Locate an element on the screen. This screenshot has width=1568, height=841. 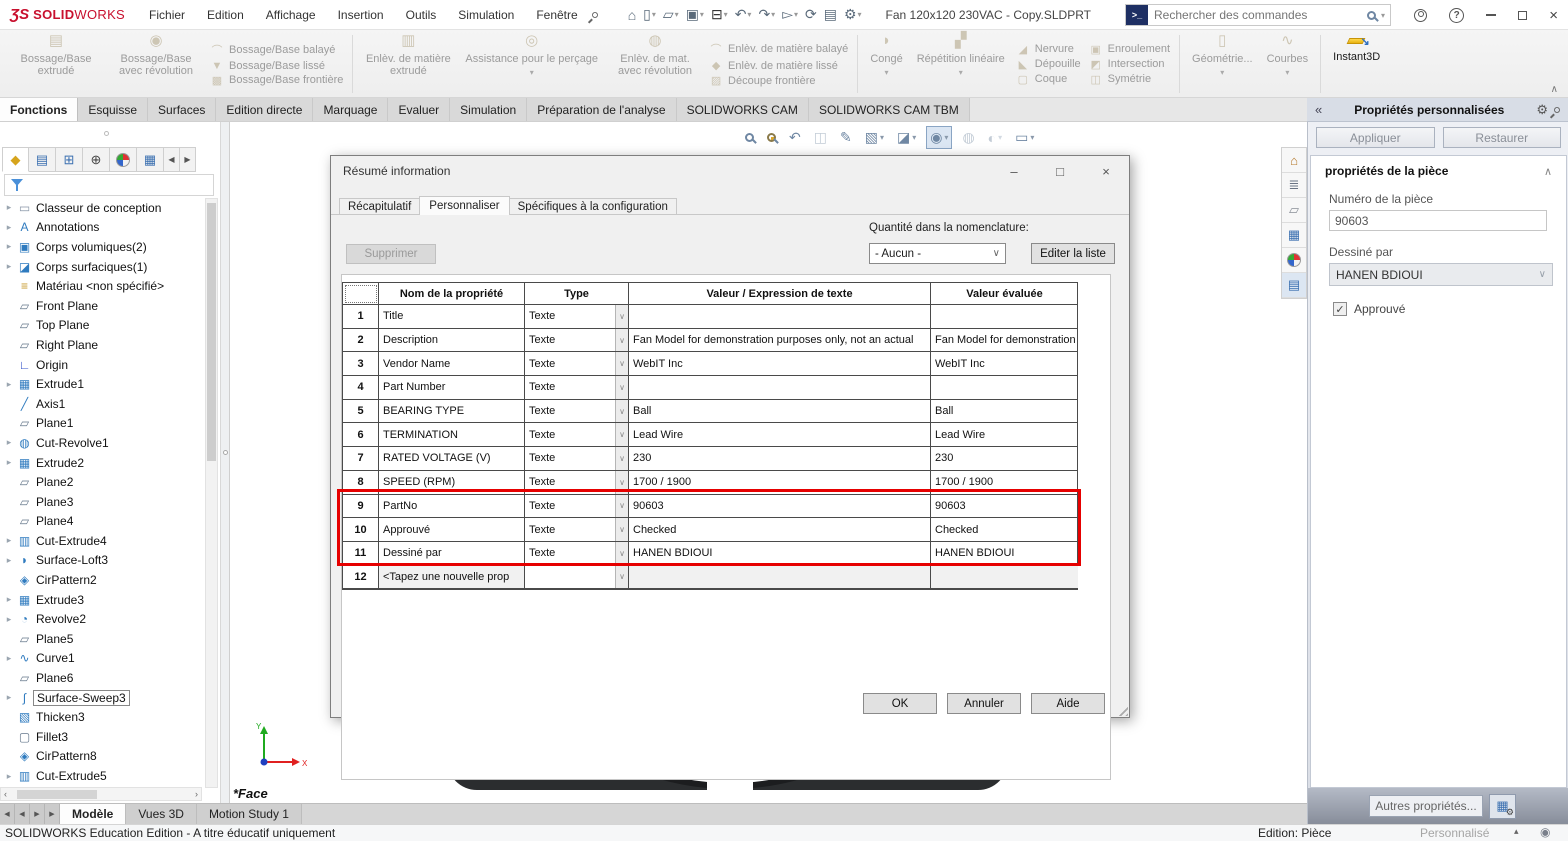
dialog-resize-grip is located at coordinates (1121, 709).